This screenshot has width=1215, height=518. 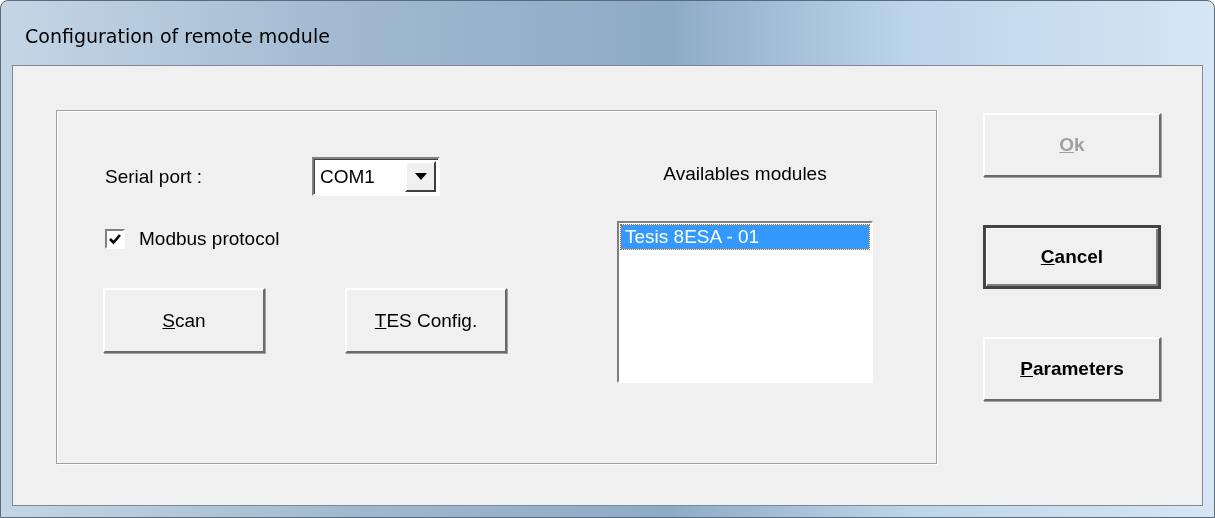 I want to click on checkbox, so click(x=115, y=239).